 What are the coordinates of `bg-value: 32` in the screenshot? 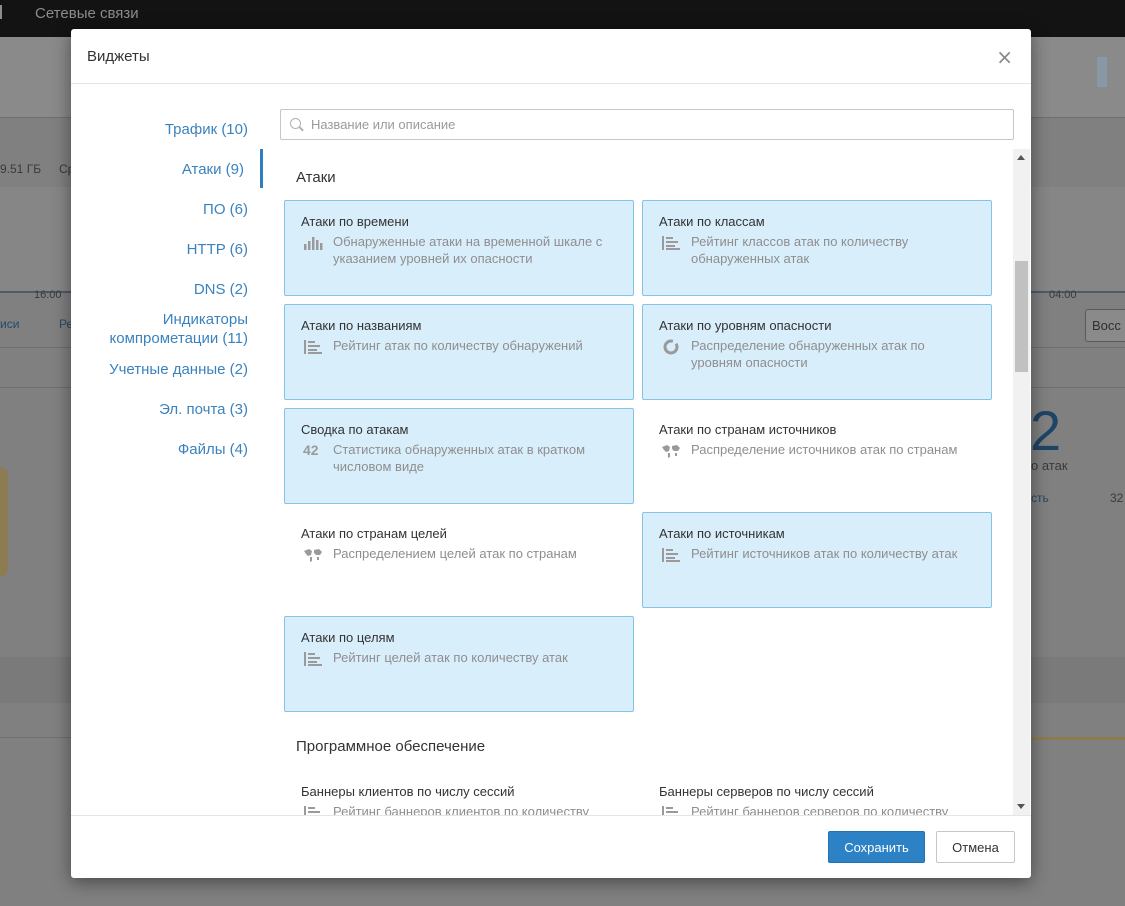 It's located at (1117, 498).